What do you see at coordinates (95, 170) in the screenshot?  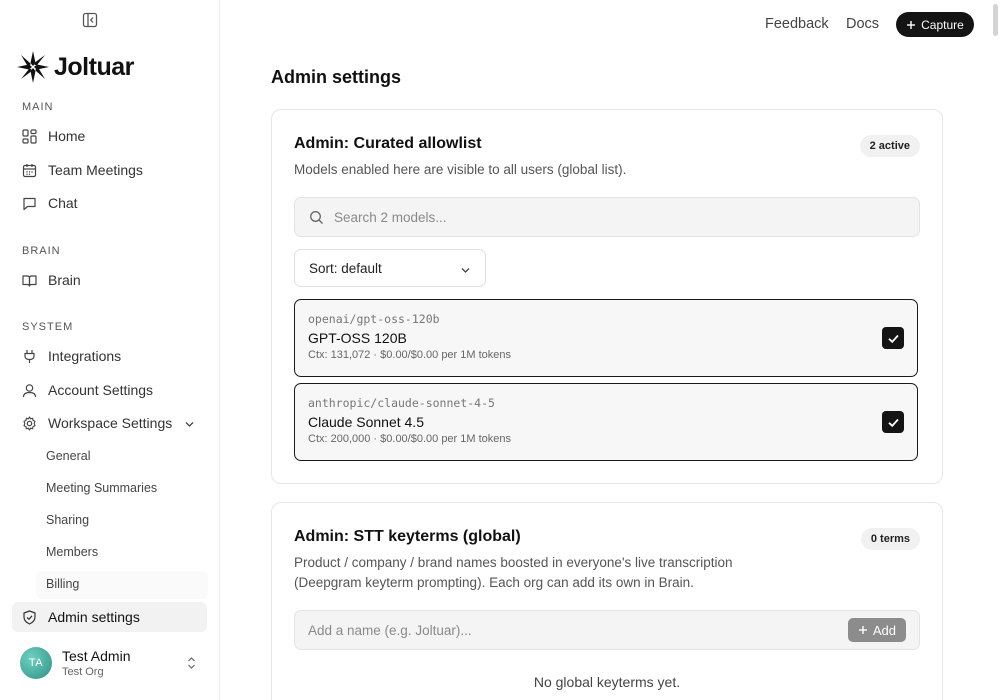 I see `sidebar-item-label: Team Meetings` at bounding box center [95, 170].